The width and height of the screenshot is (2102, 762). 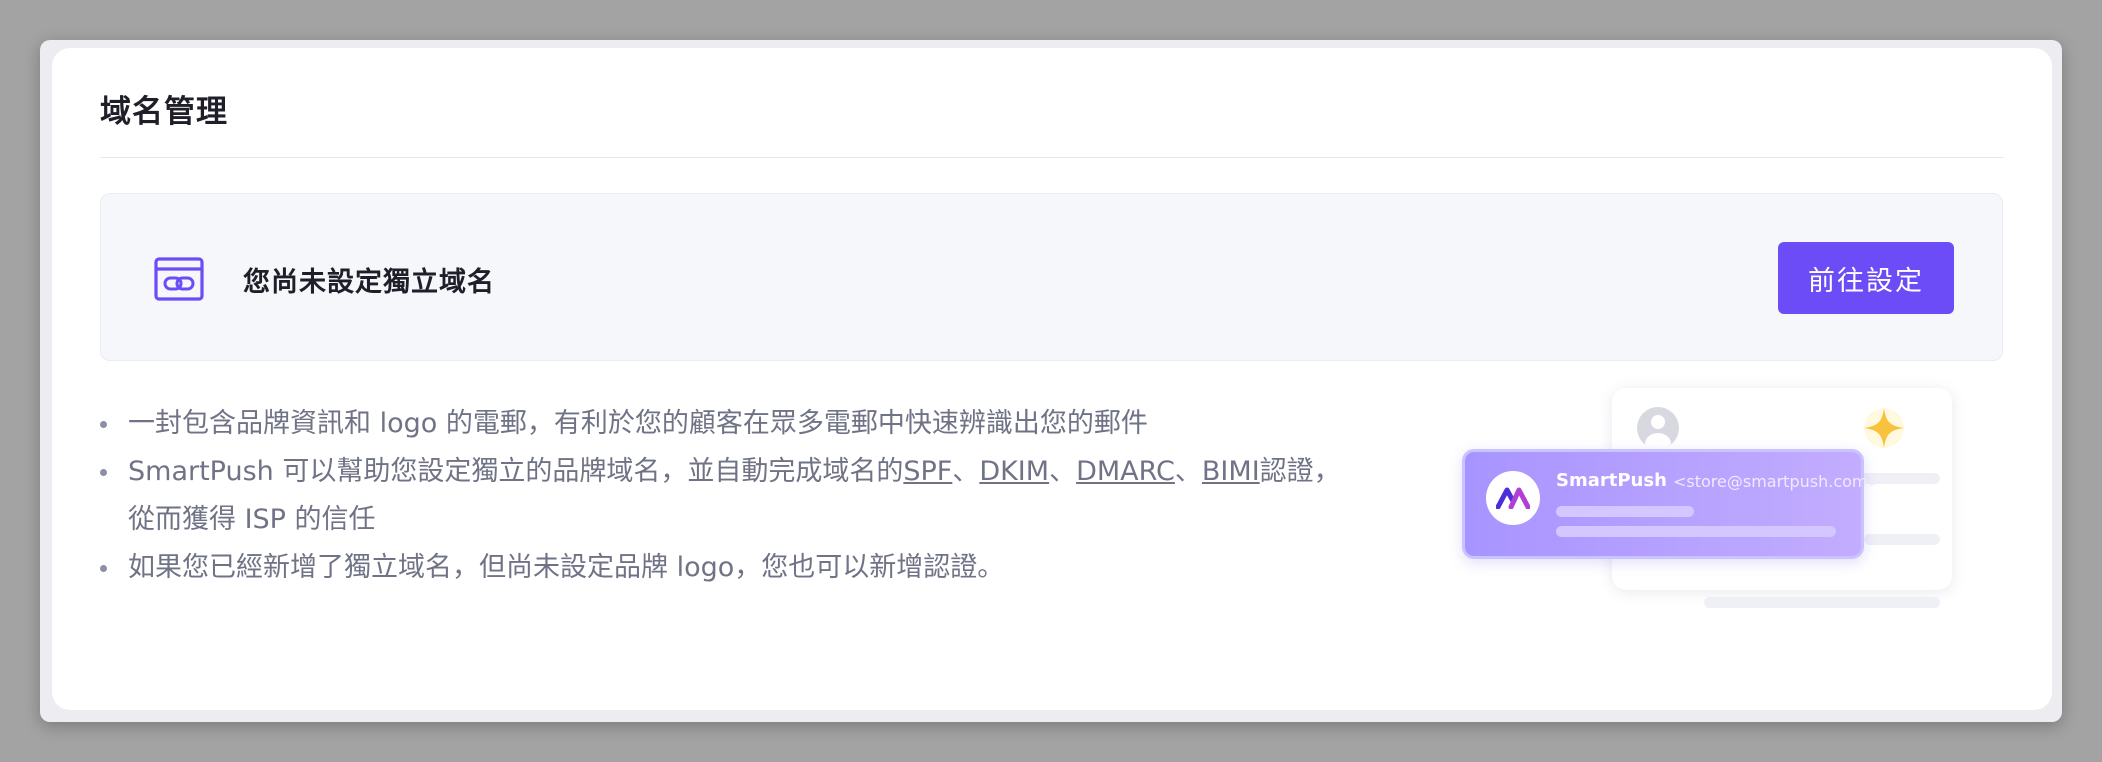 I want to click on browser-link-icon, so click(x=179, y=279).